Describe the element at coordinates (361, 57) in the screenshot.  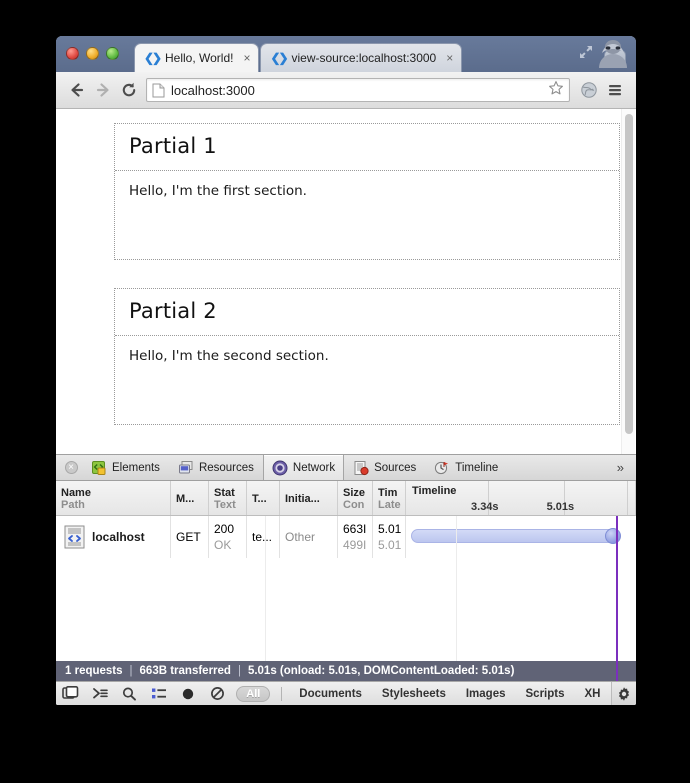
I see `browser-tab-1: ❮❯ view-source:localhost:3000 ×` at that location.